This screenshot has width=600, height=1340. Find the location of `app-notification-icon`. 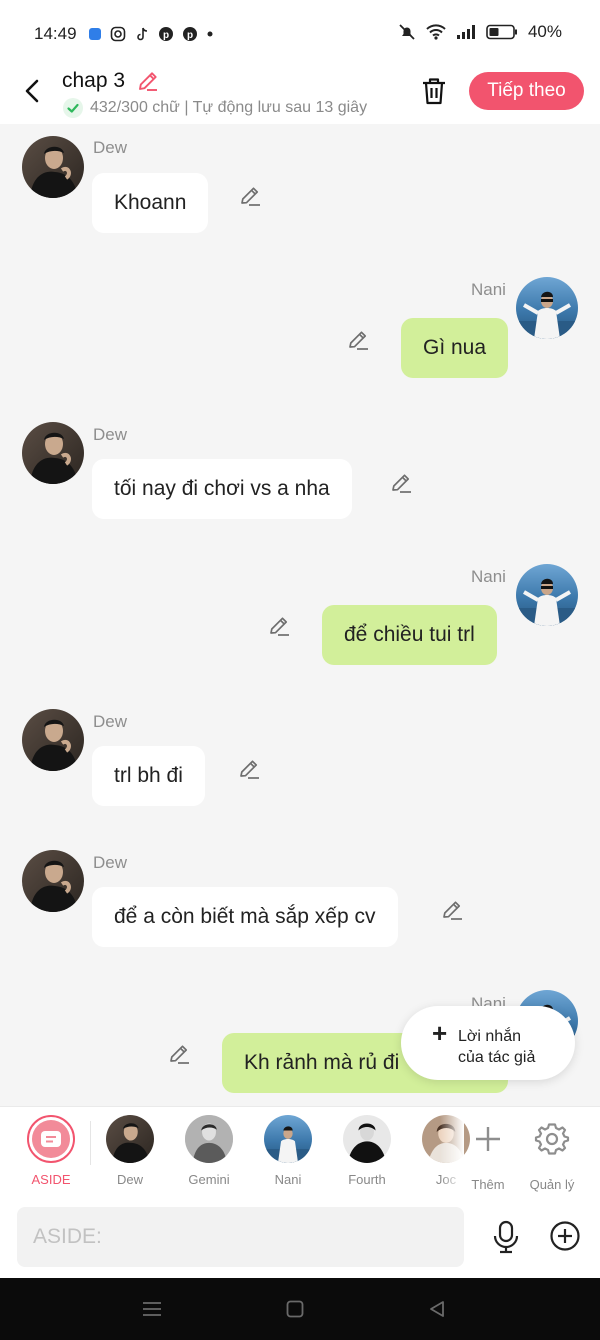

app-notification-icon is located at coordinates (95, 34).